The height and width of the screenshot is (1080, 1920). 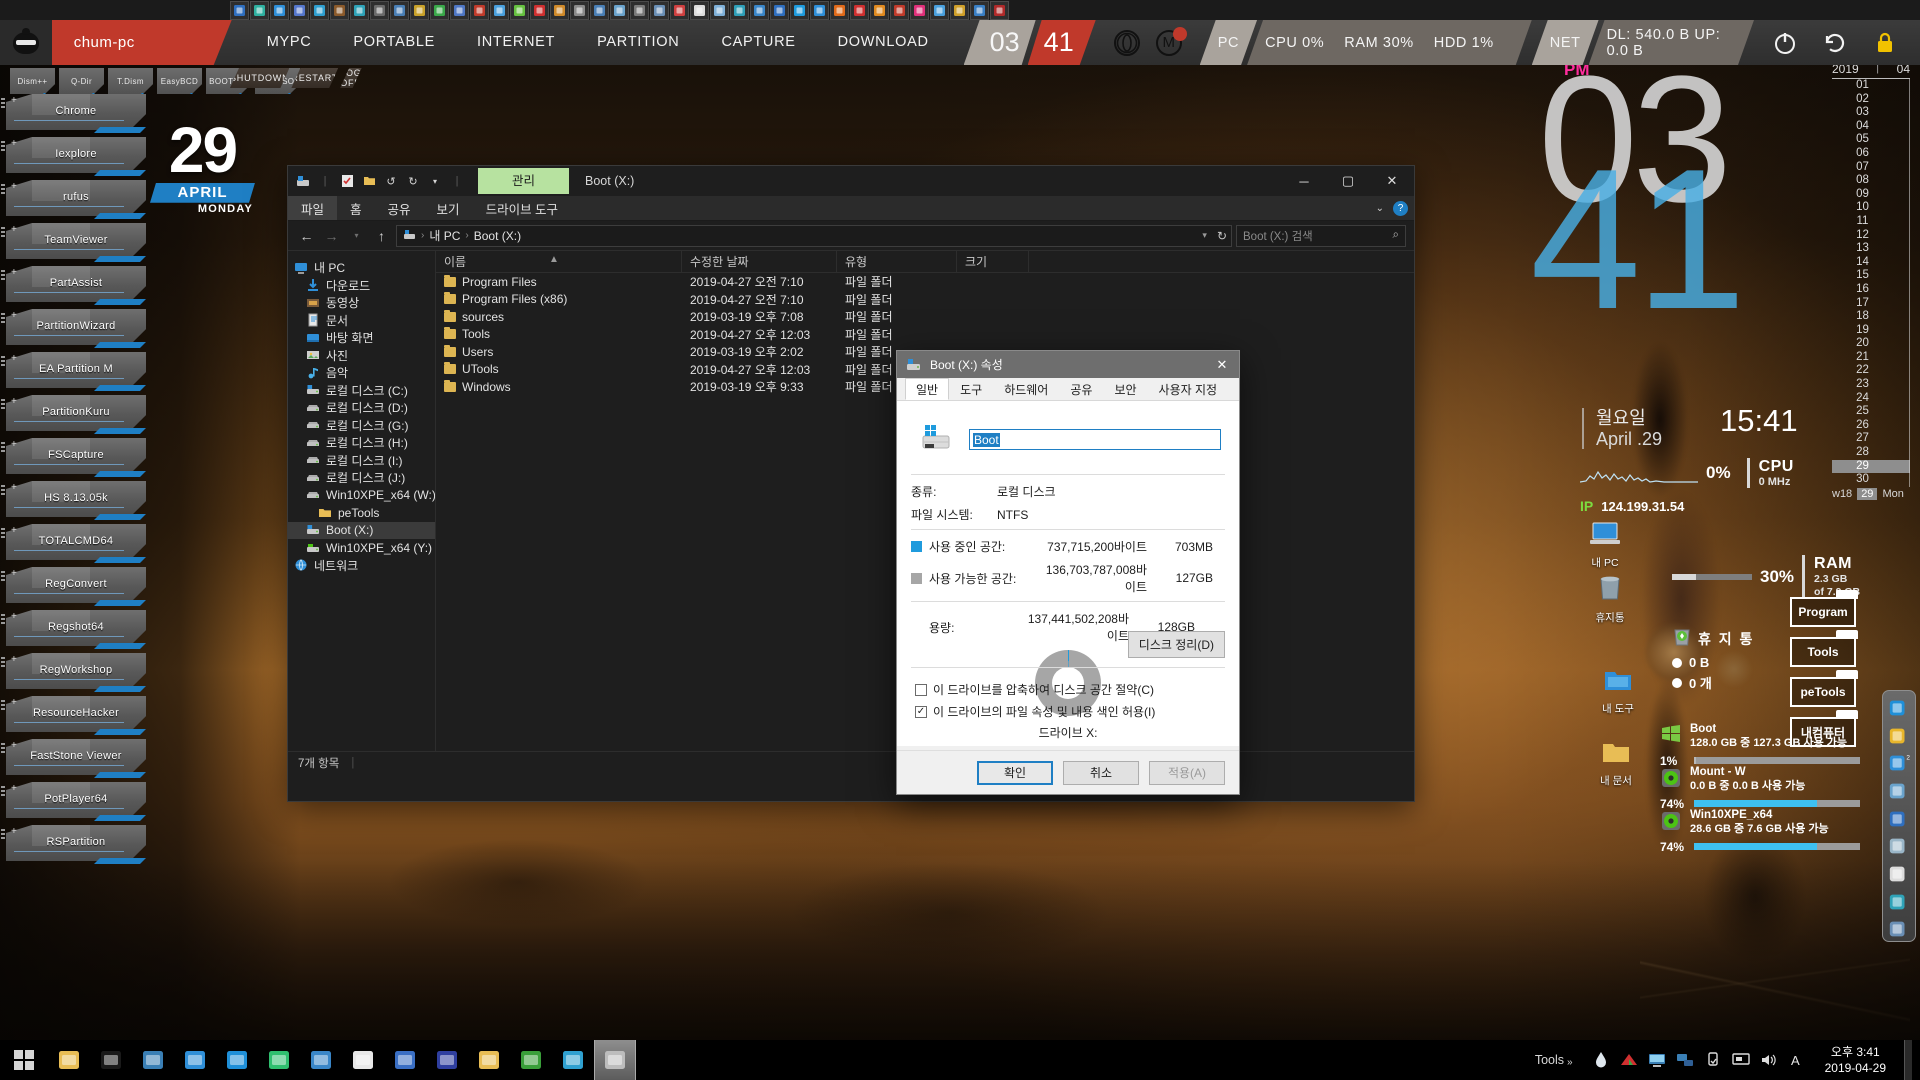 I want to click on ime-a-icon: A, so click(x=1797, y=1060).